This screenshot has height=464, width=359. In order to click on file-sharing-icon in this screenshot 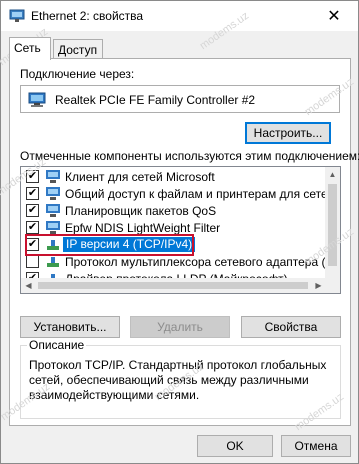, I will do `click(53, 193)`.